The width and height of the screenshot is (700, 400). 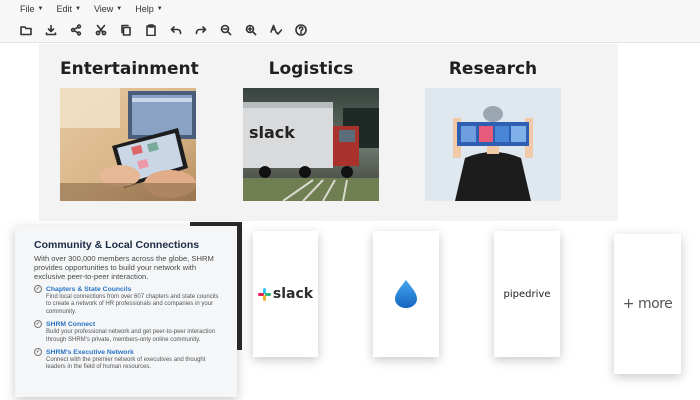 What do you see at coordinates (90, 352) in the screenshot?
I see `item-link: SHRM's Executive Network` at bounding box center [90, 352].